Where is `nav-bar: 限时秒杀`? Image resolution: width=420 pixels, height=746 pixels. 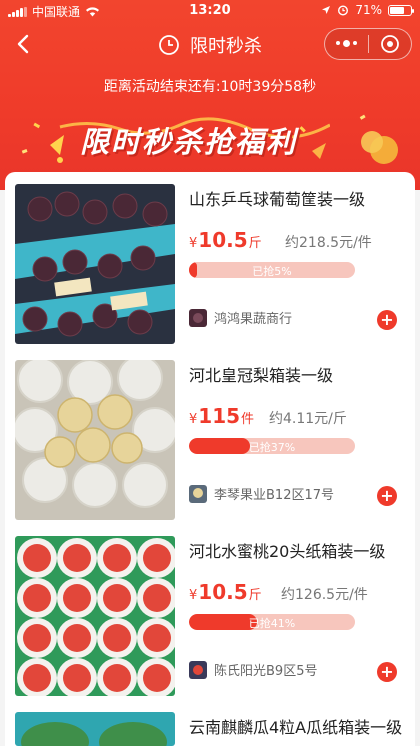 nav-bar: 限时秒杀 is located at coordinates (210, 44).